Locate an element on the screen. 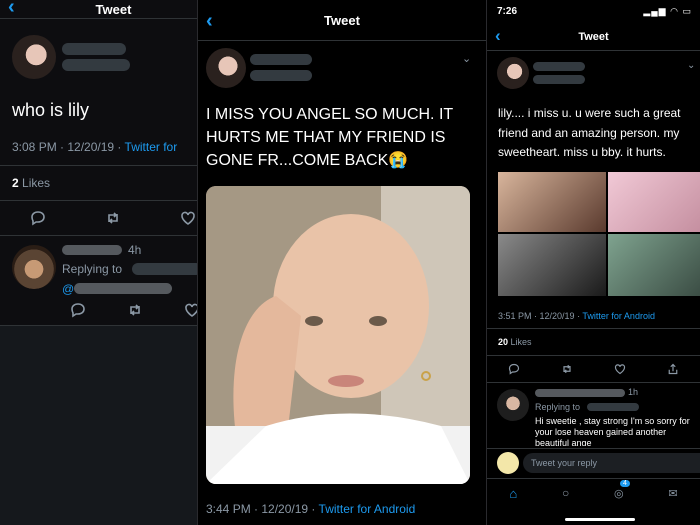 Image resolution: width=700 pixels, height=525 pixels. likes-count: 2 Likes is located at coordinates (31, 183).